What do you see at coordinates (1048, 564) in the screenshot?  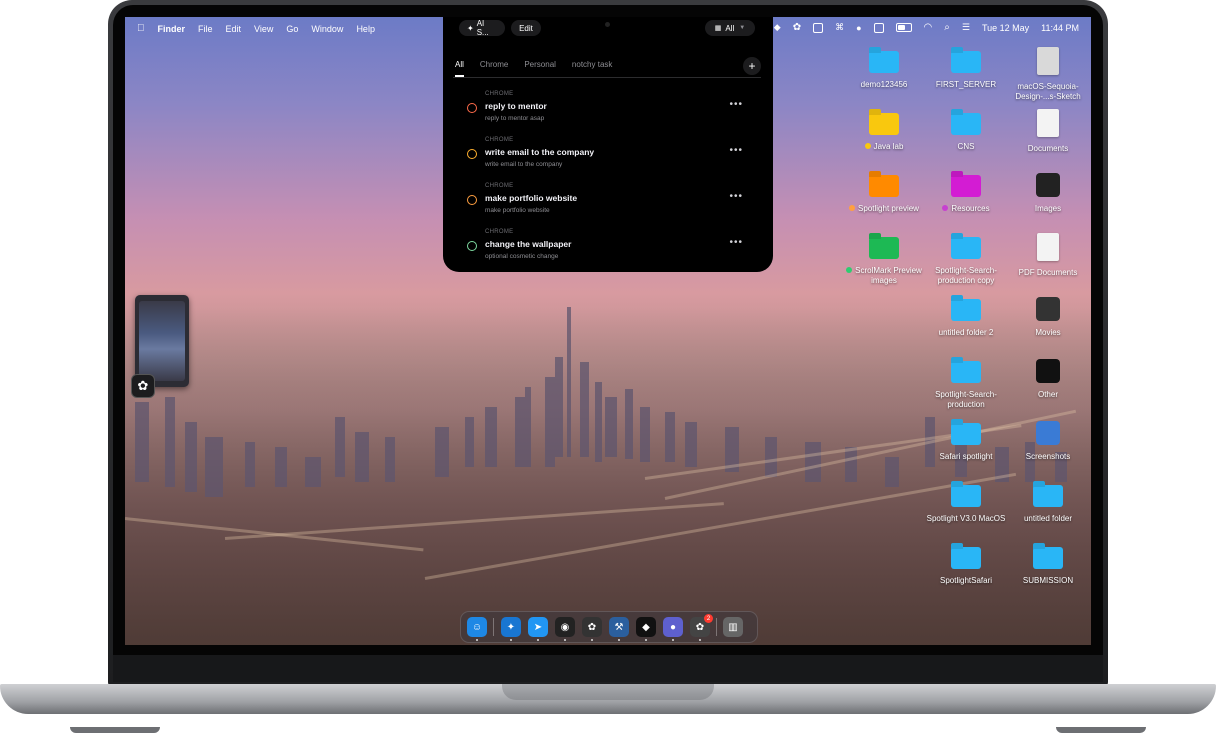 I see `desktop-folder: SUBMISSION` at bounding box center [1048, 564].